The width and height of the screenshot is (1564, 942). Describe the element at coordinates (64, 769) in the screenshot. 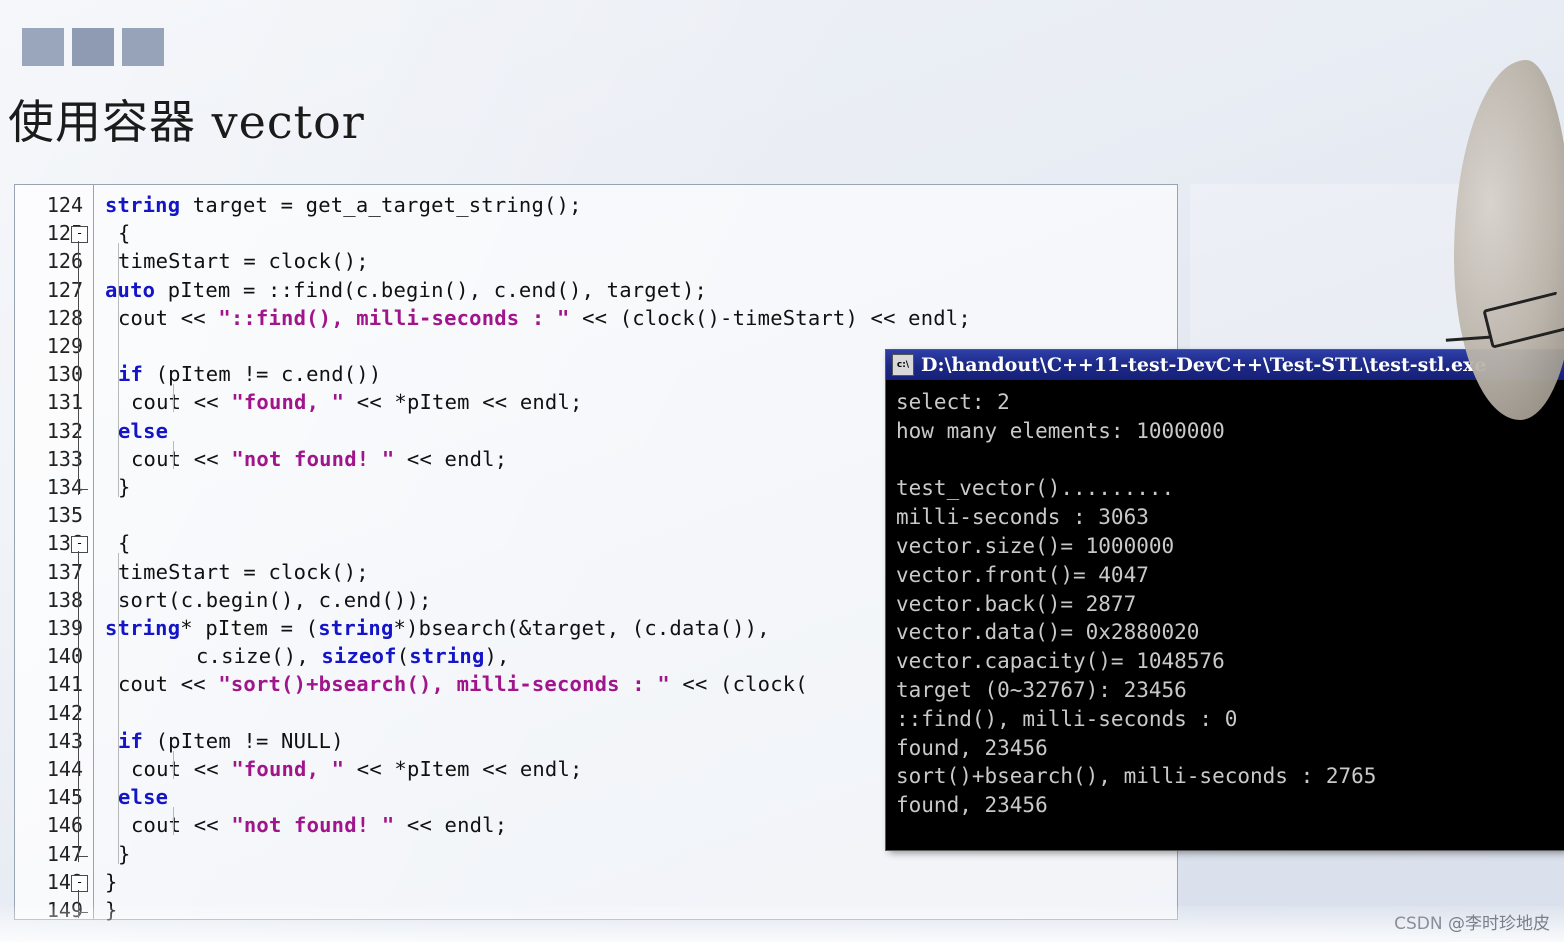

I see `line-number: 144` at that location.